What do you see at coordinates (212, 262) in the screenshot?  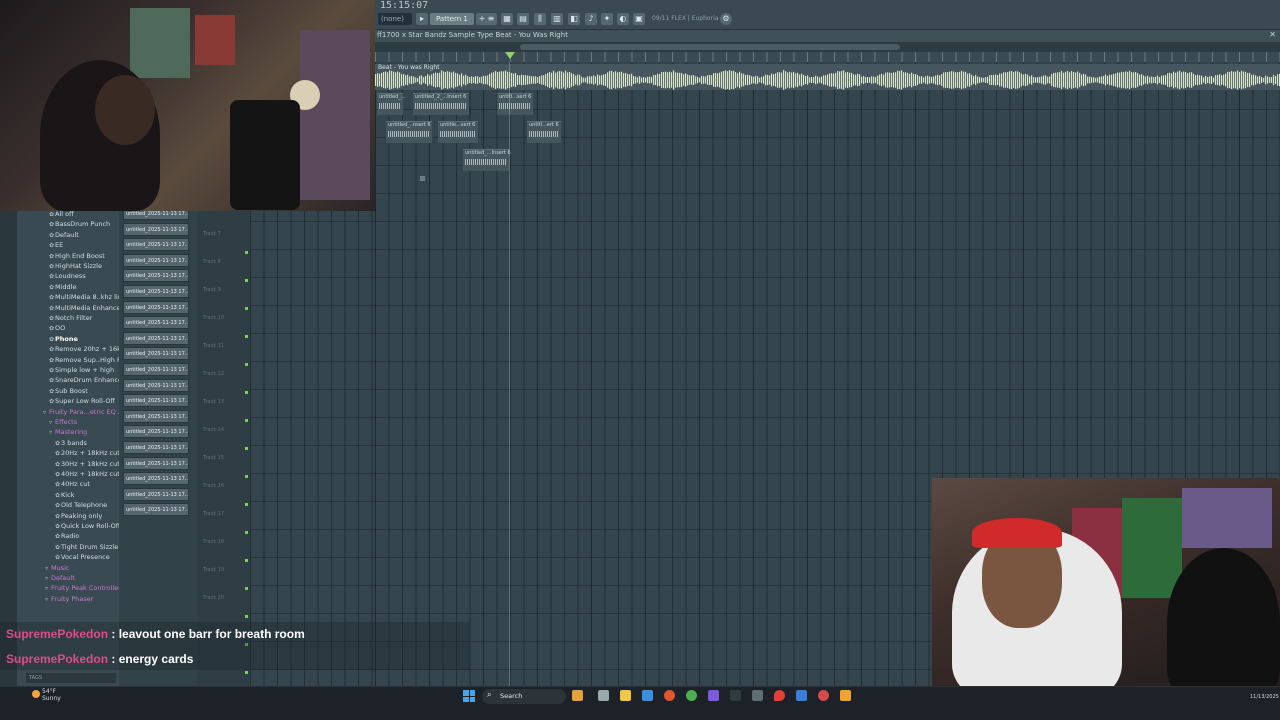 I see `track-name: Track 8` at bounding box center [212, 262].